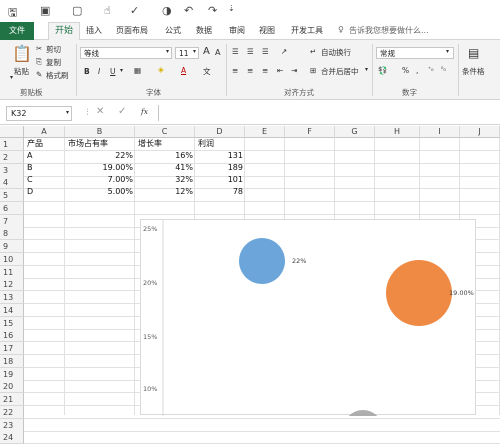 Image resolution: width=500 pixels, height=444 pixels. What do you see at coordinates (219, 156) in the screenshot?
I see `cell-d2: 131` at bounding box center [219, 156].